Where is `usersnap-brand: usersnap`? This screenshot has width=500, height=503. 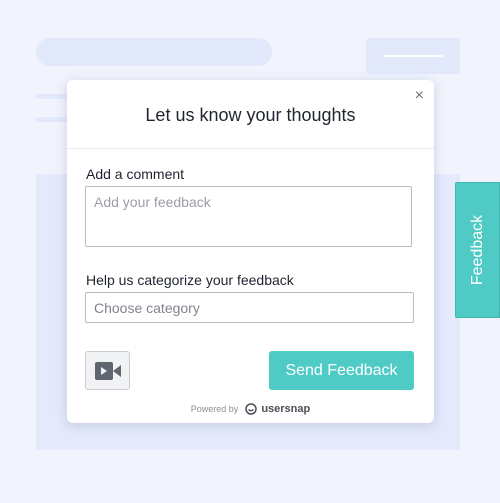 usersnap-brand: usersnap is located at coordinates (285, 409).